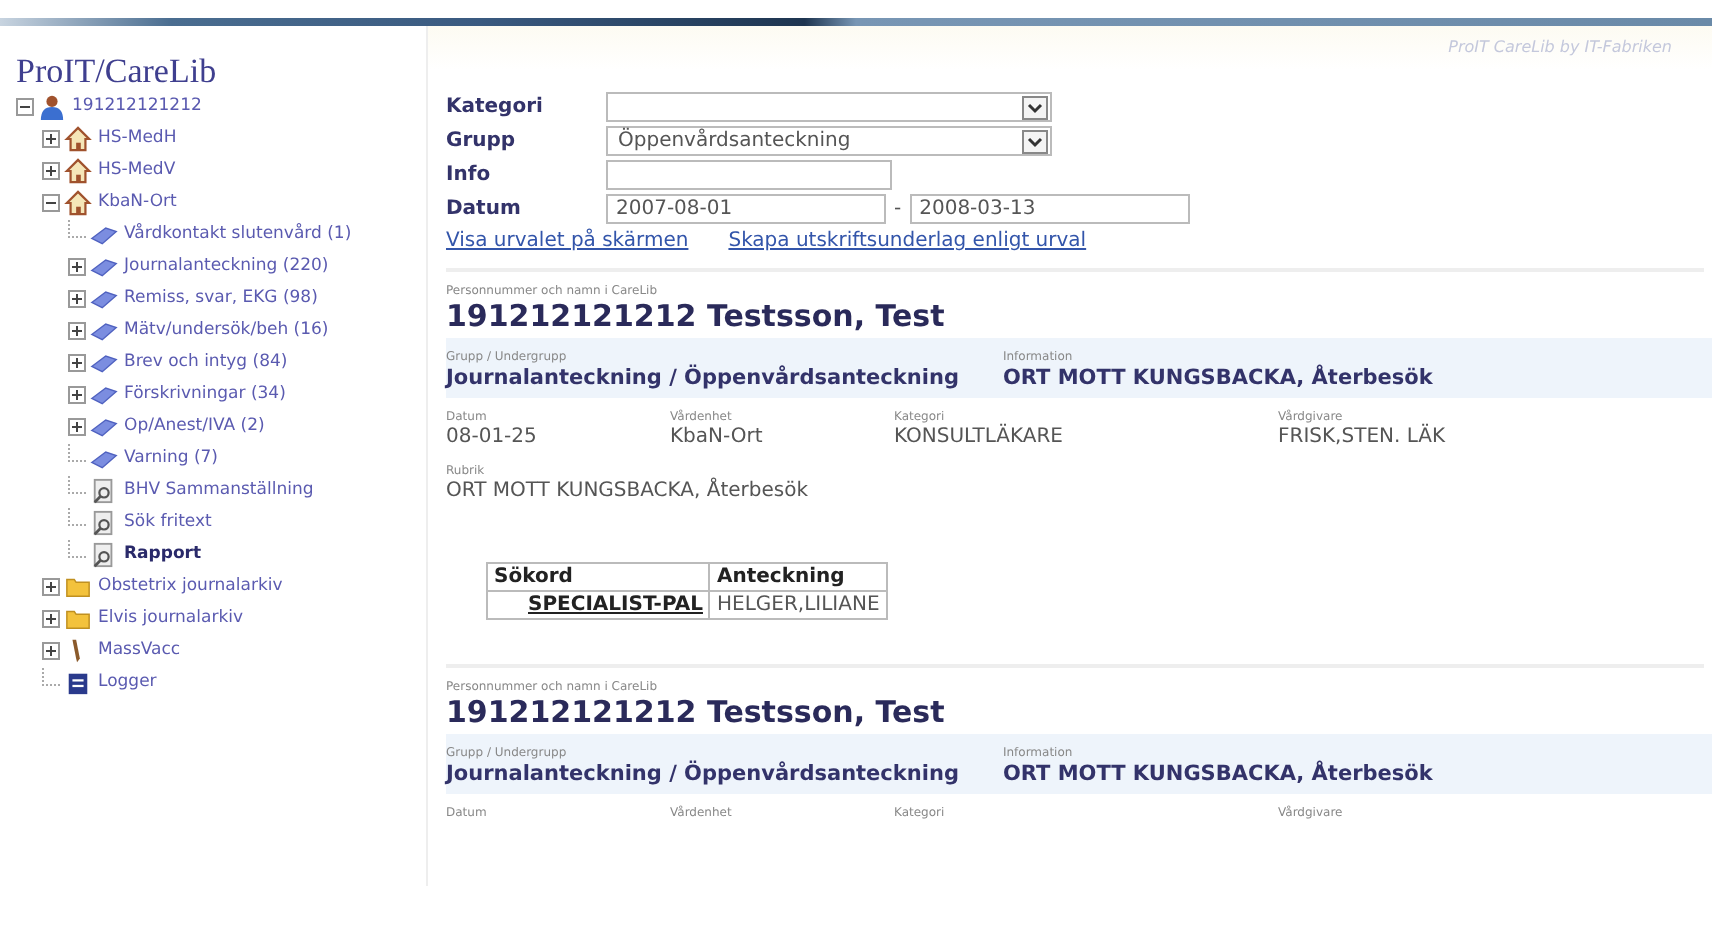 The height and width of the screenshot is (936, 1712). I want to click on app-title: ProIT/CareLib, so click(117, 72).